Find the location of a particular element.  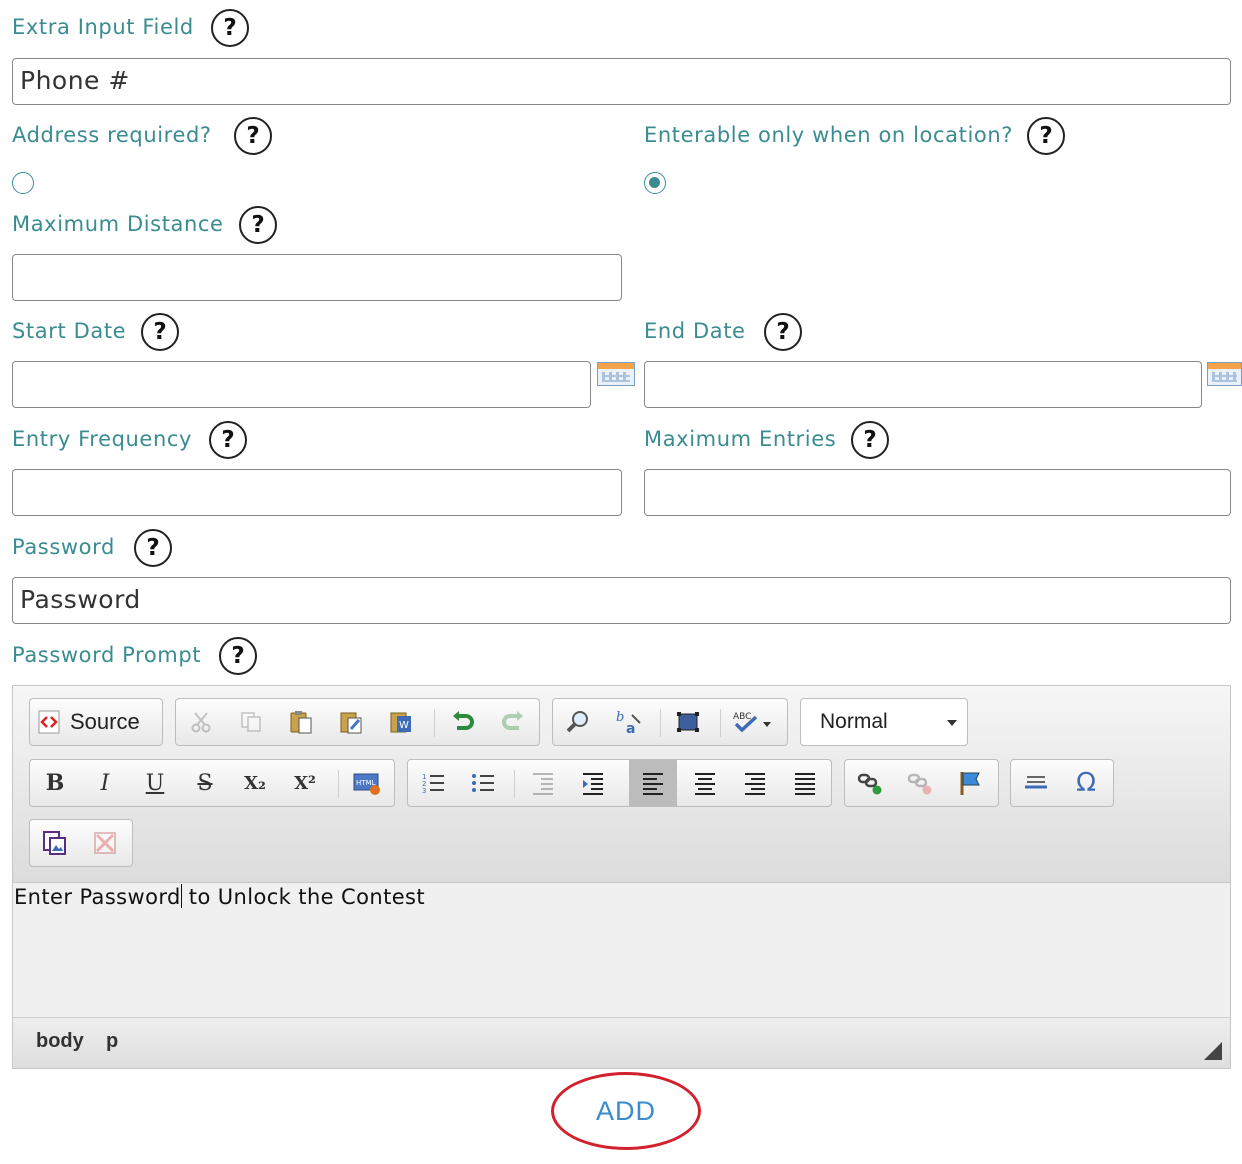

bulleted-list-icon is located at coordinates (483, 783).